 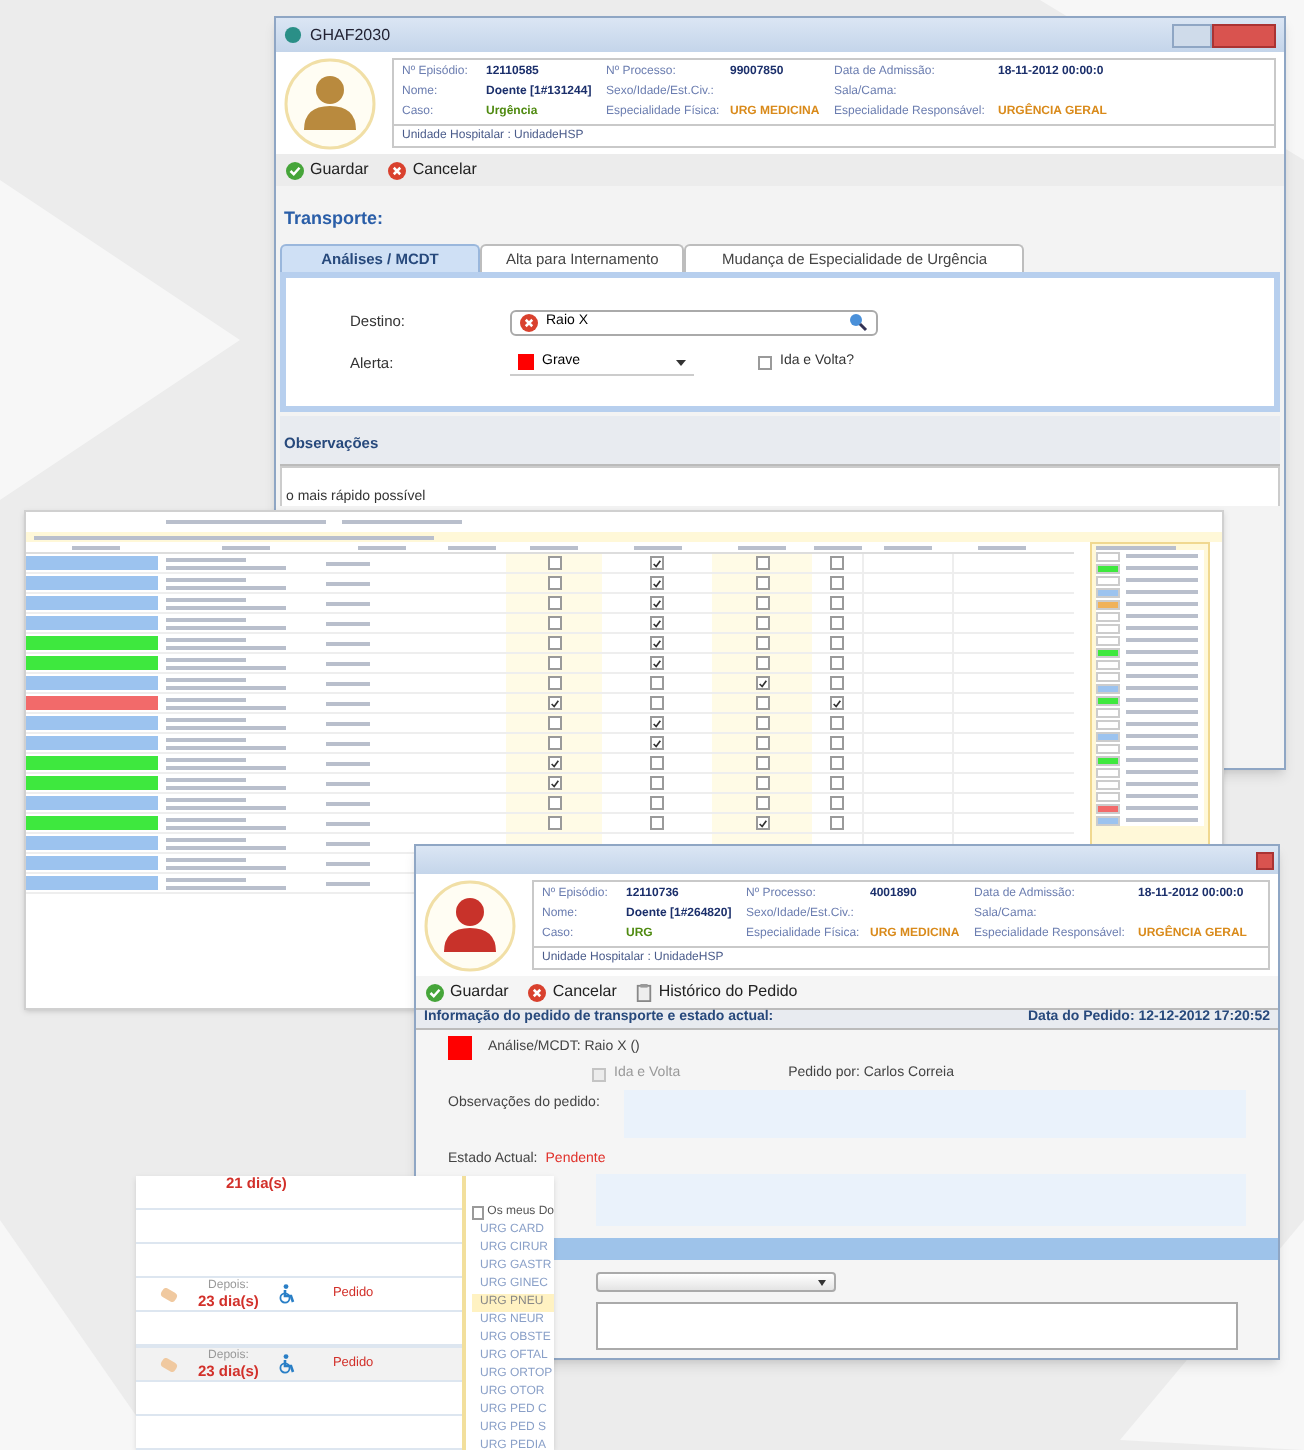 I want to click on dropdown, so click(x=716, y=1282).